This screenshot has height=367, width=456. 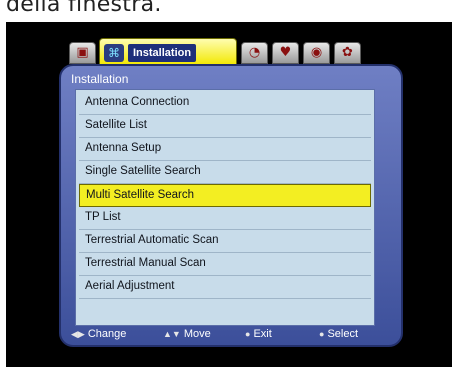 What do you see at coordinates (172, 334) in the screenshot?
I see `up-down-arrows-icon: ▲▼` at bounding box center [172, 334].